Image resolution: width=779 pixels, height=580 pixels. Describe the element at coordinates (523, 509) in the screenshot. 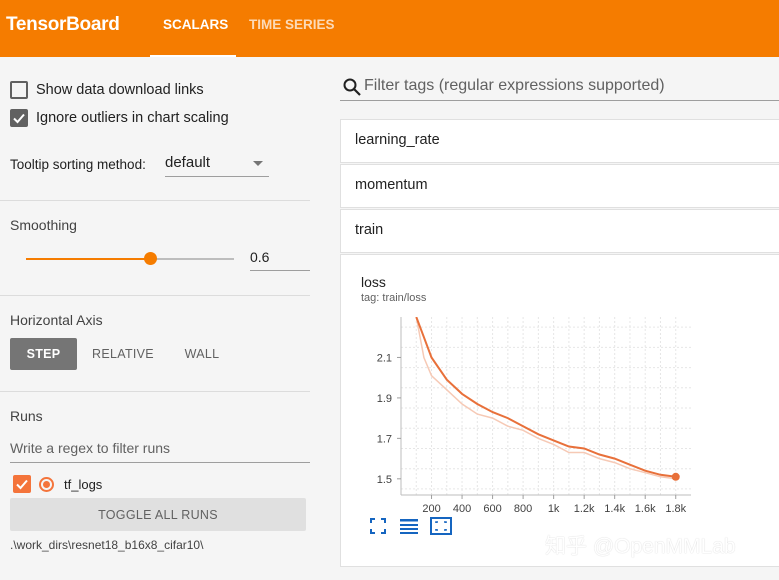

I see `x-tick-label: 800` at that location.